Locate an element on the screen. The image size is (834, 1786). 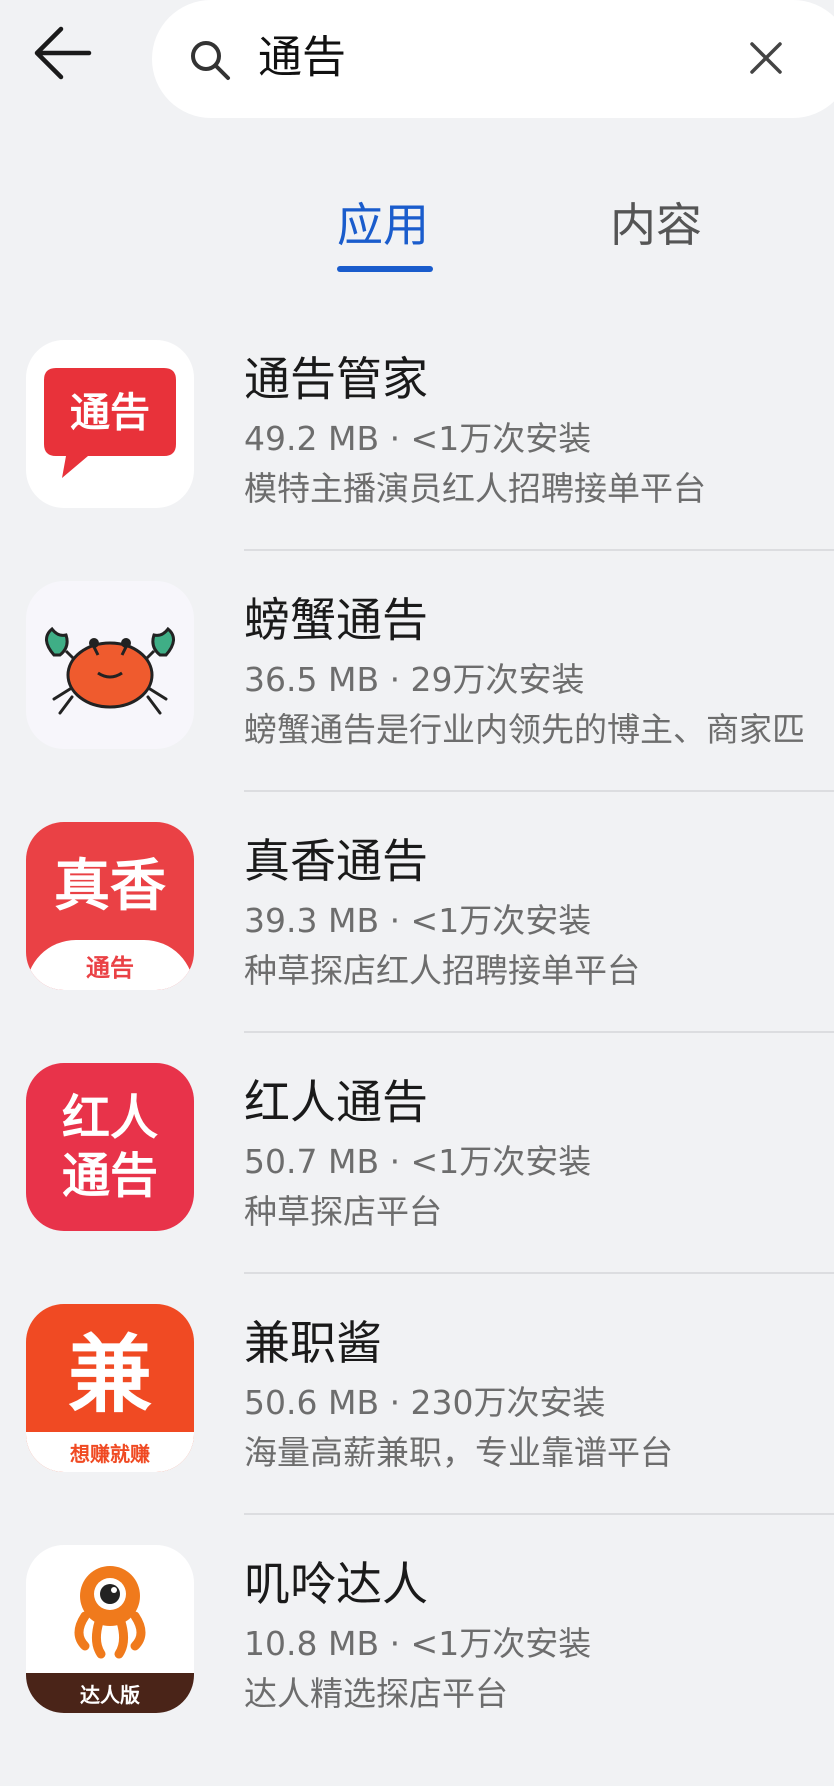
list-item: 螃蟹通告 36.5 MB · 29万次安装 螃蟹通告是行业内领先的博主、商家匹 is located at coordinates (417, 701).